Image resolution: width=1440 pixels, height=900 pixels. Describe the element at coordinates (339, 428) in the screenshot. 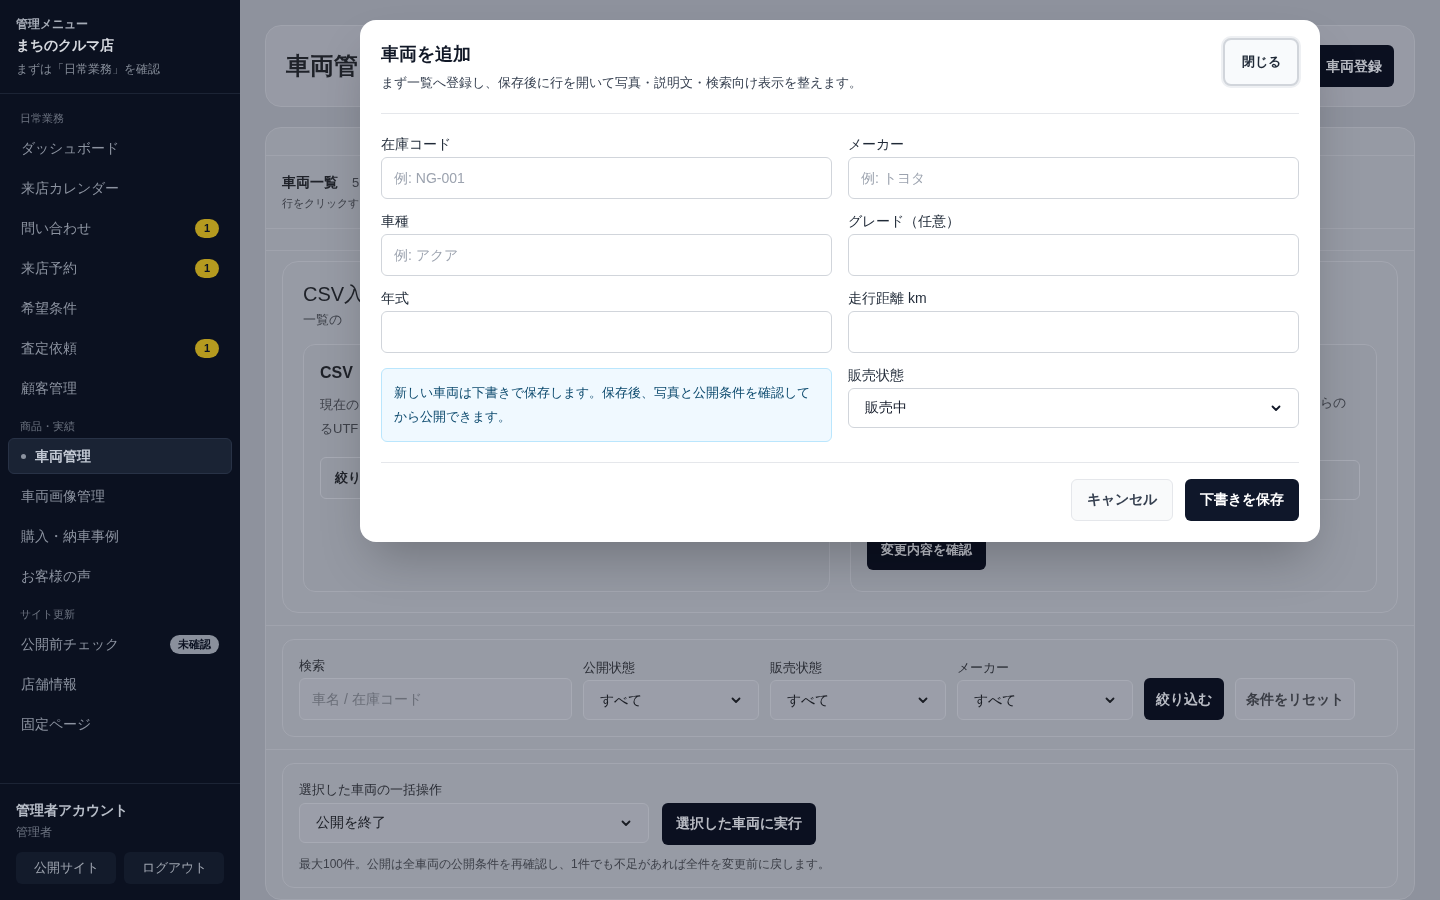

I see `export-description-line: るUTF` at that location.